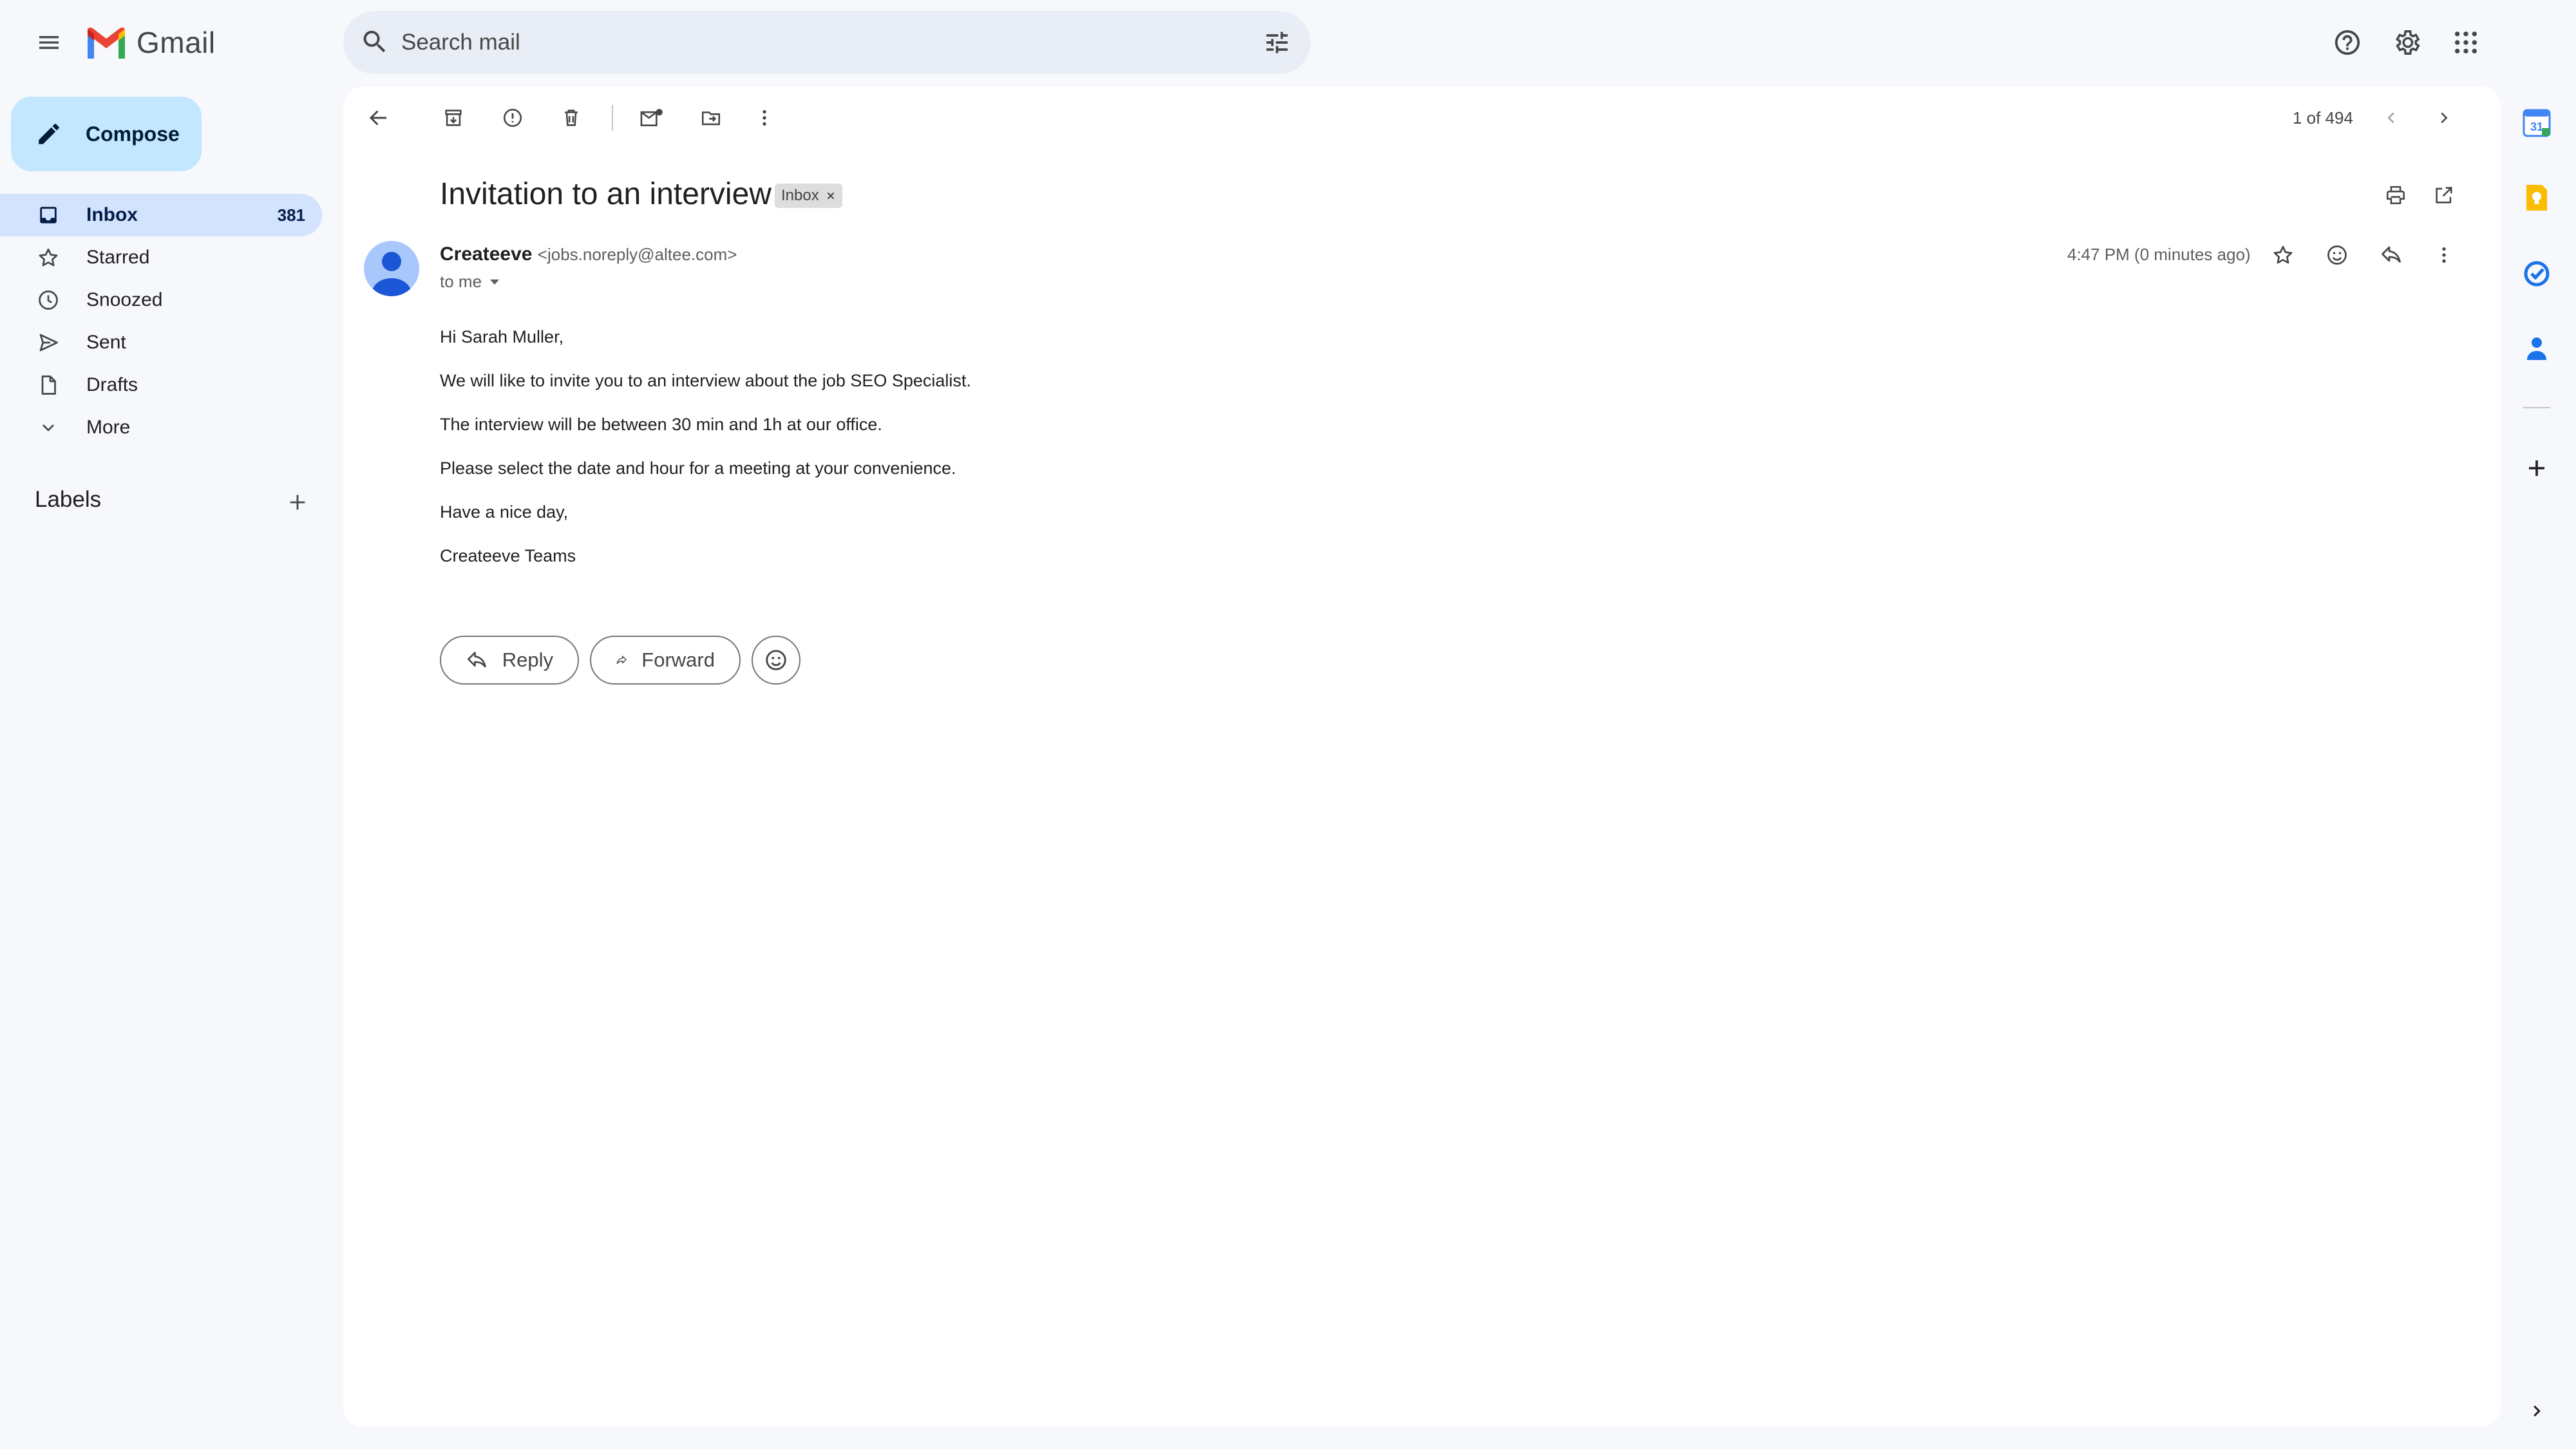 The width and height of the screenshot is (2576, 1449). I want to click on tasks-icon, so click(2537, 274).